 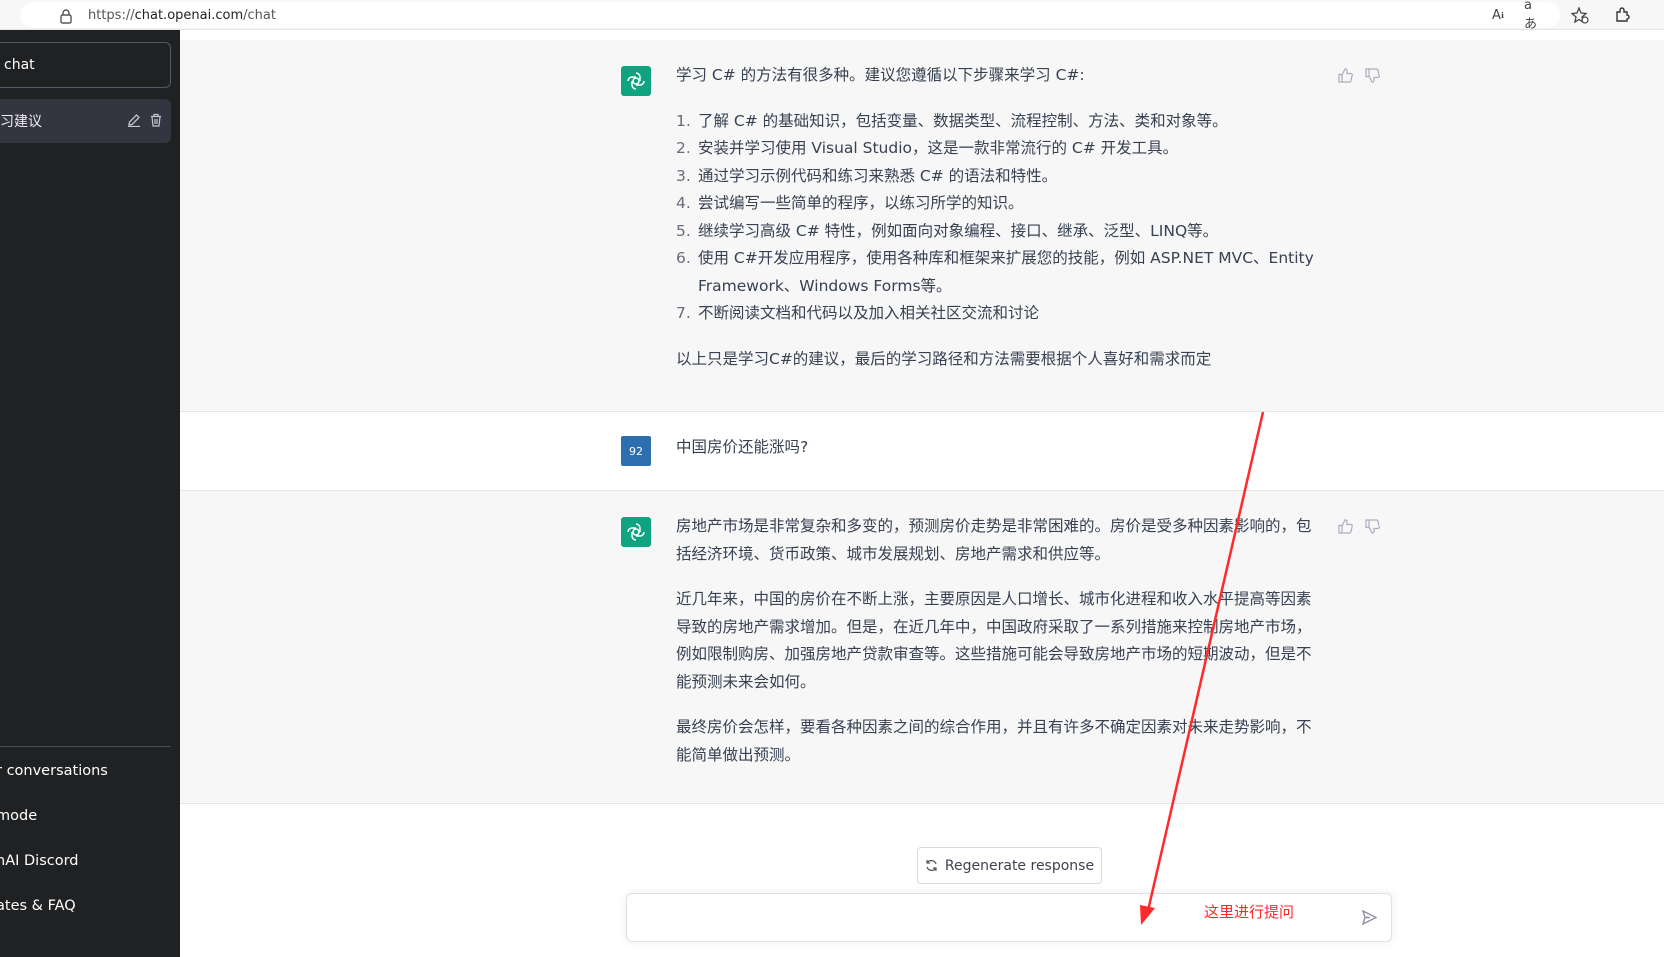 What do you see at coordinates (1534, 16) in the screenshot?
I see `translate-icon: aあ` at bounding box center [1534, 16].